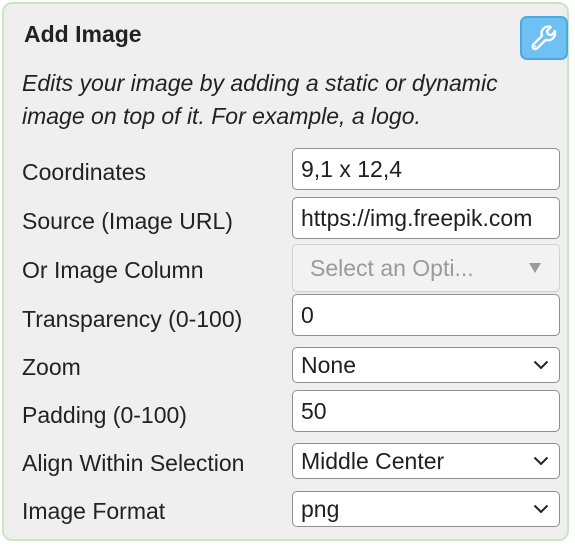 Image resolution: width=575 pixels, height=547 pixels. I want to click on transparency-input: 0, so click(426, 315).